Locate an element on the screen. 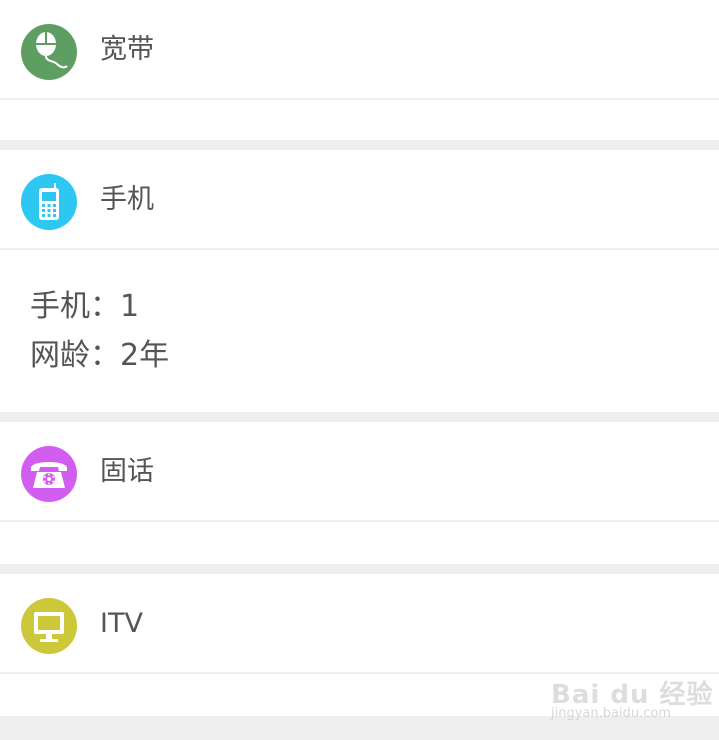 This screenshot has width=719, height=740. mobile-header: 手机 is located at coordinates (359, 200).